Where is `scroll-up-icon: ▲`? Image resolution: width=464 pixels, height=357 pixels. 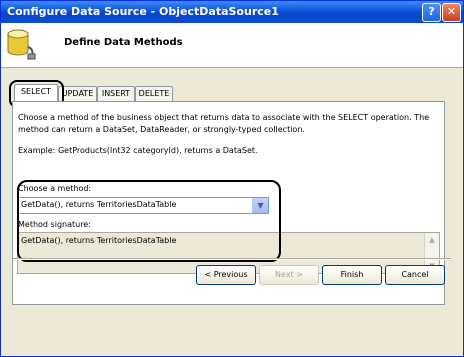
scroll-up-icon: ▲ is located at coordinates (432, 240).